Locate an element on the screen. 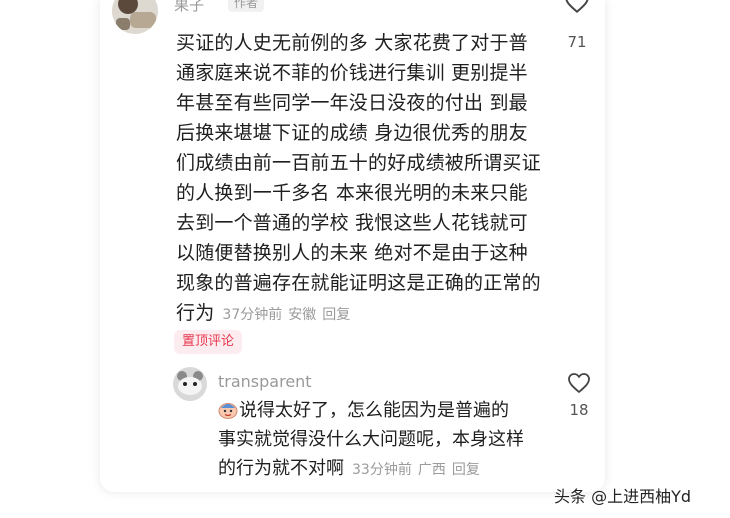 The width and height of the screenshot is (730, 518). comment-line: 通家庭来说不菲的价钱进行集训 更别提半 is located at coordinates (352, 73).